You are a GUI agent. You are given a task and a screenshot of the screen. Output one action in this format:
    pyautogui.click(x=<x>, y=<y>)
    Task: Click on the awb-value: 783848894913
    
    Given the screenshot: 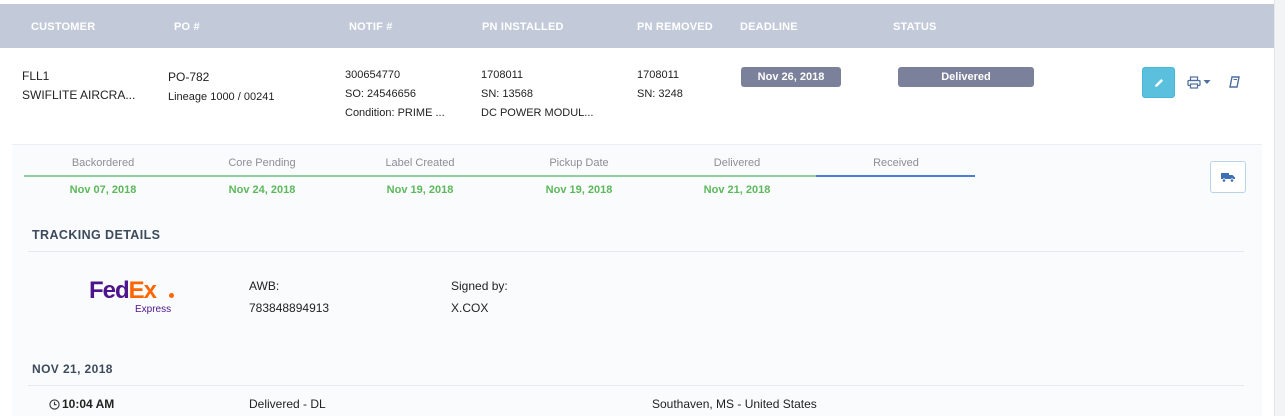 What is the action you would take?
    pyautogui.click(x=289, y=308)
    